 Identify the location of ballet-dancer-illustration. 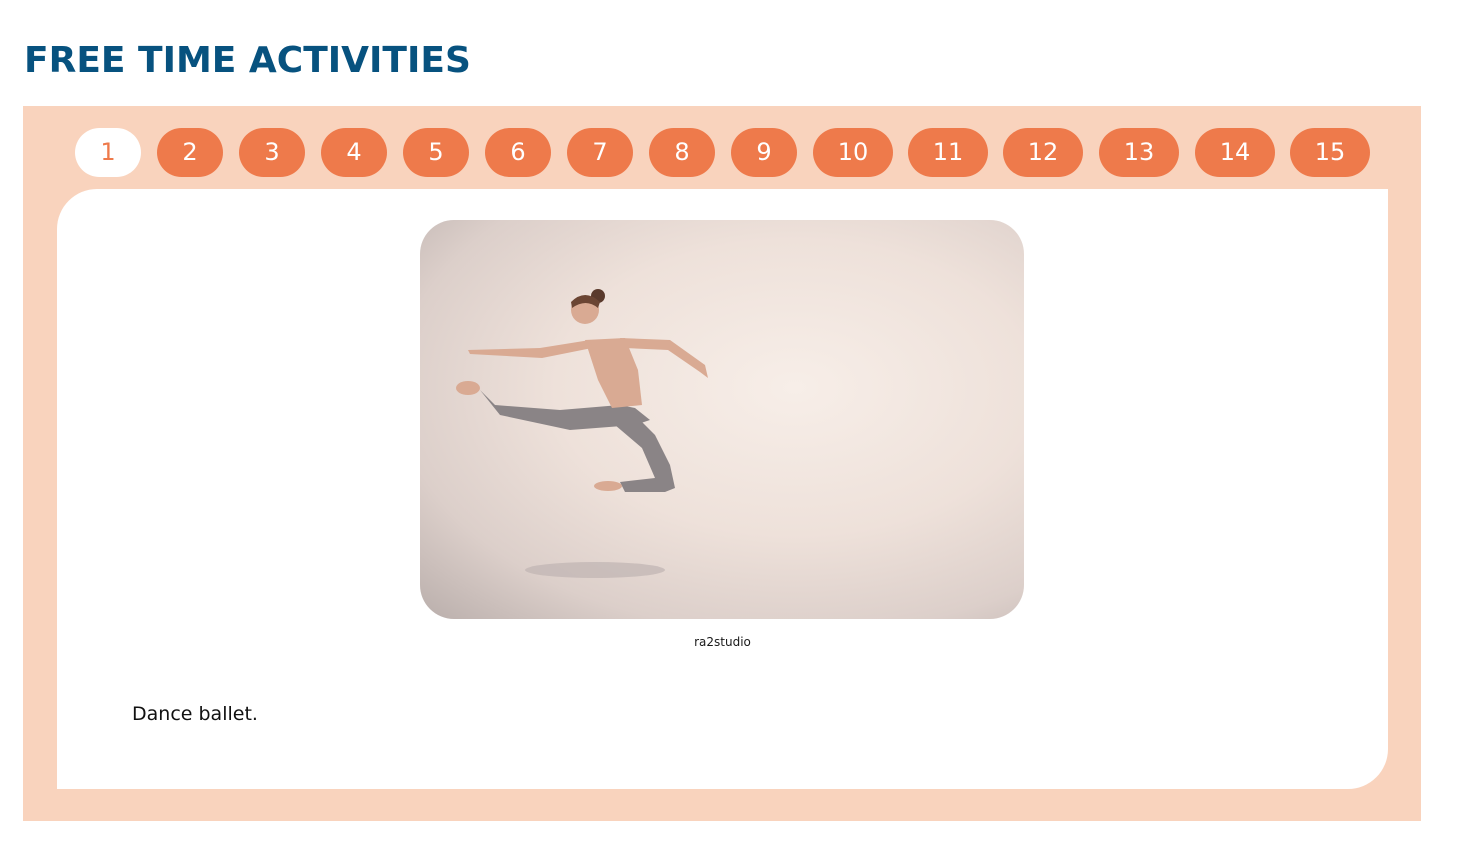
(582, 433).